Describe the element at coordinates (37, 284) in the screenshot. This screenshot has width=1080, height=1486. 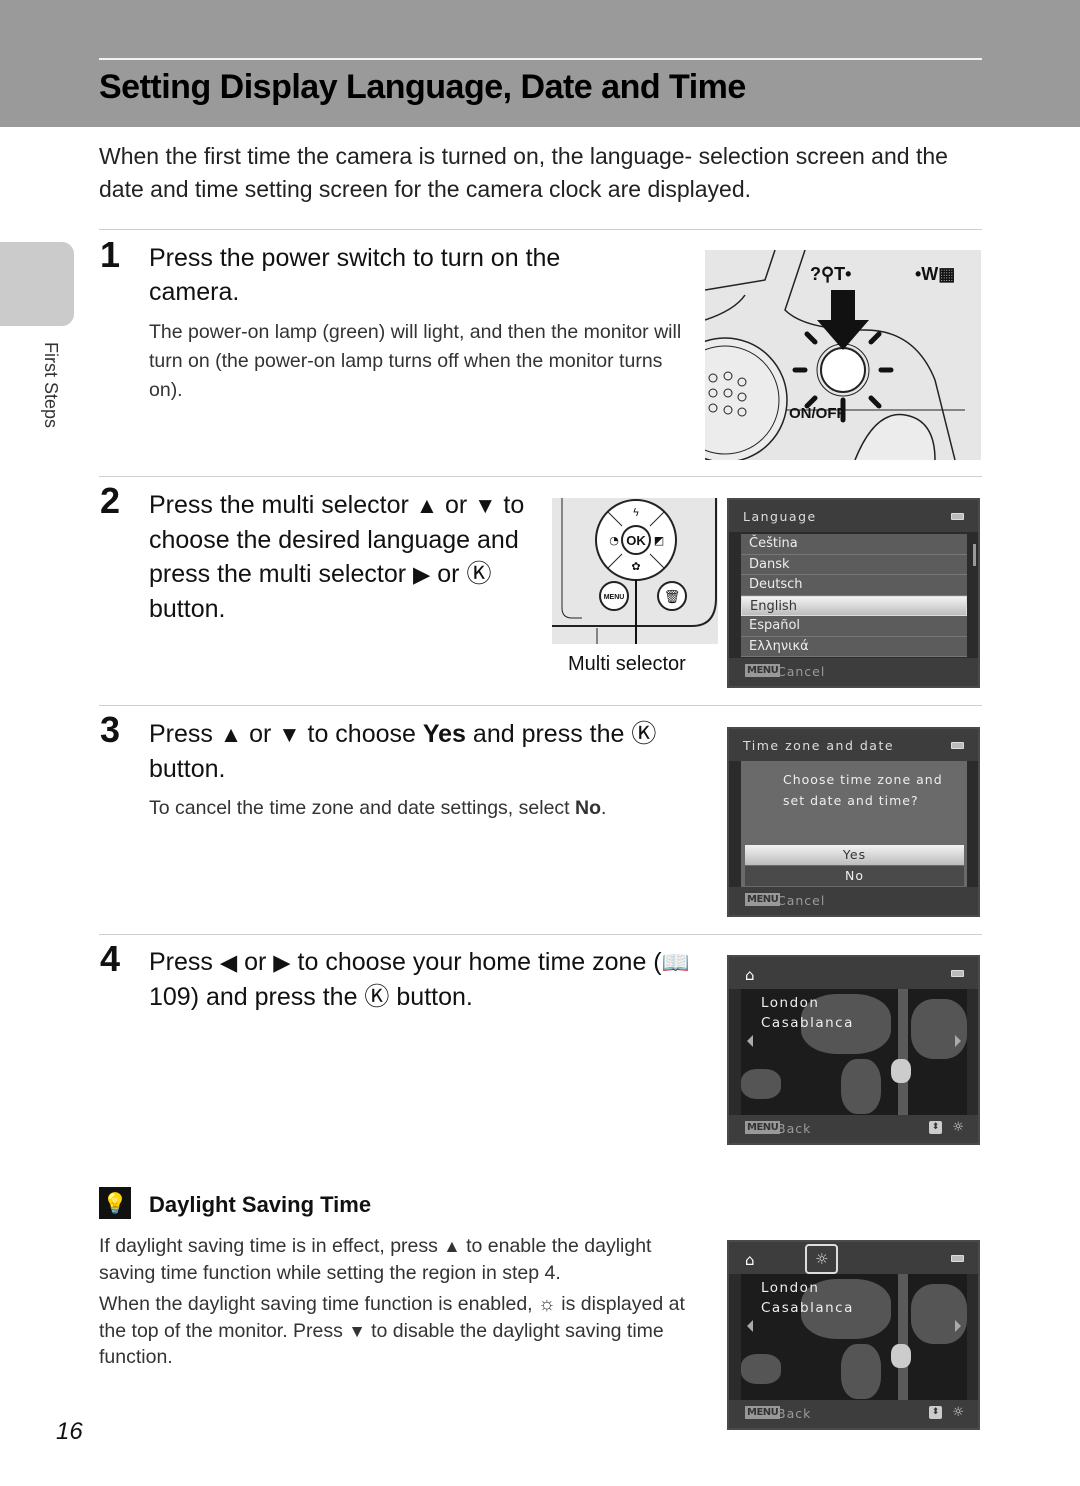
I see `section-tab` at that location.